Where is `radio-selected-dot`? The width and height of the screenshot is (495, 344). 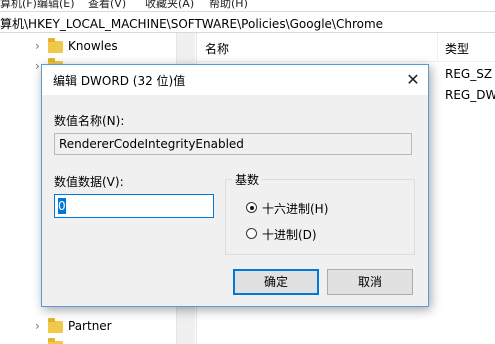
radio-selected-dot is located at coordinates (251, 207).